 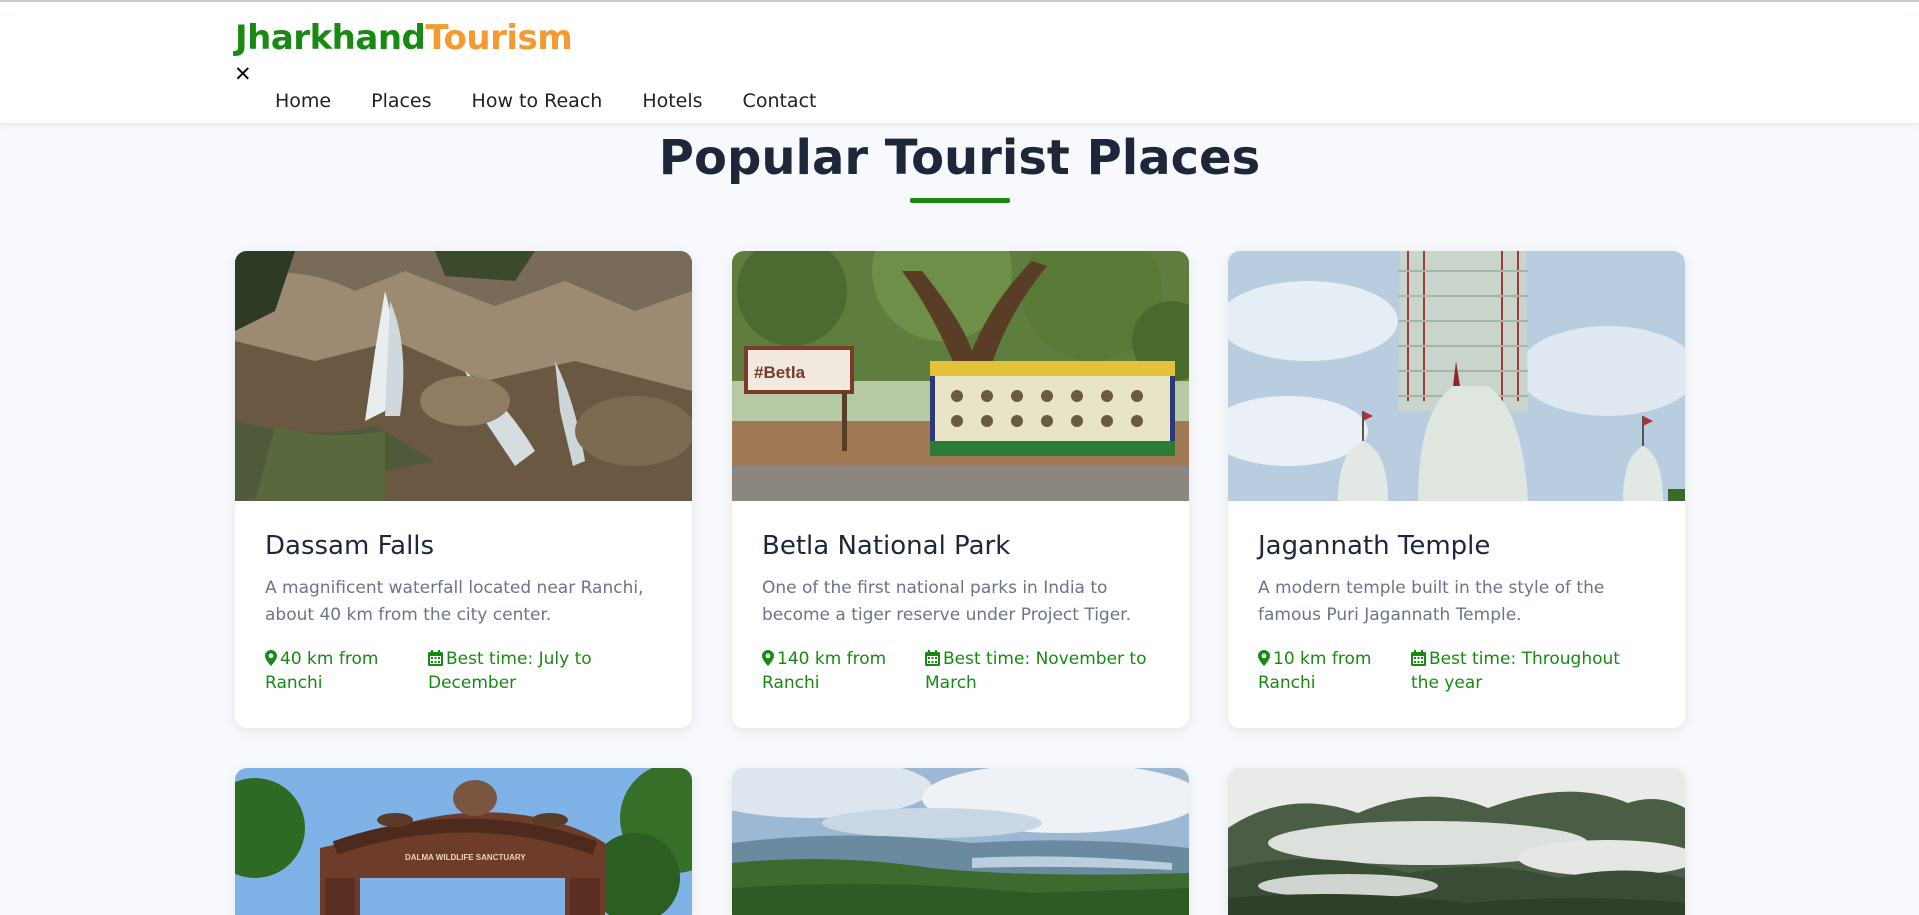 I want to click on logo-part-jharkhand: Jharkhand, so click(x=330, y=38).